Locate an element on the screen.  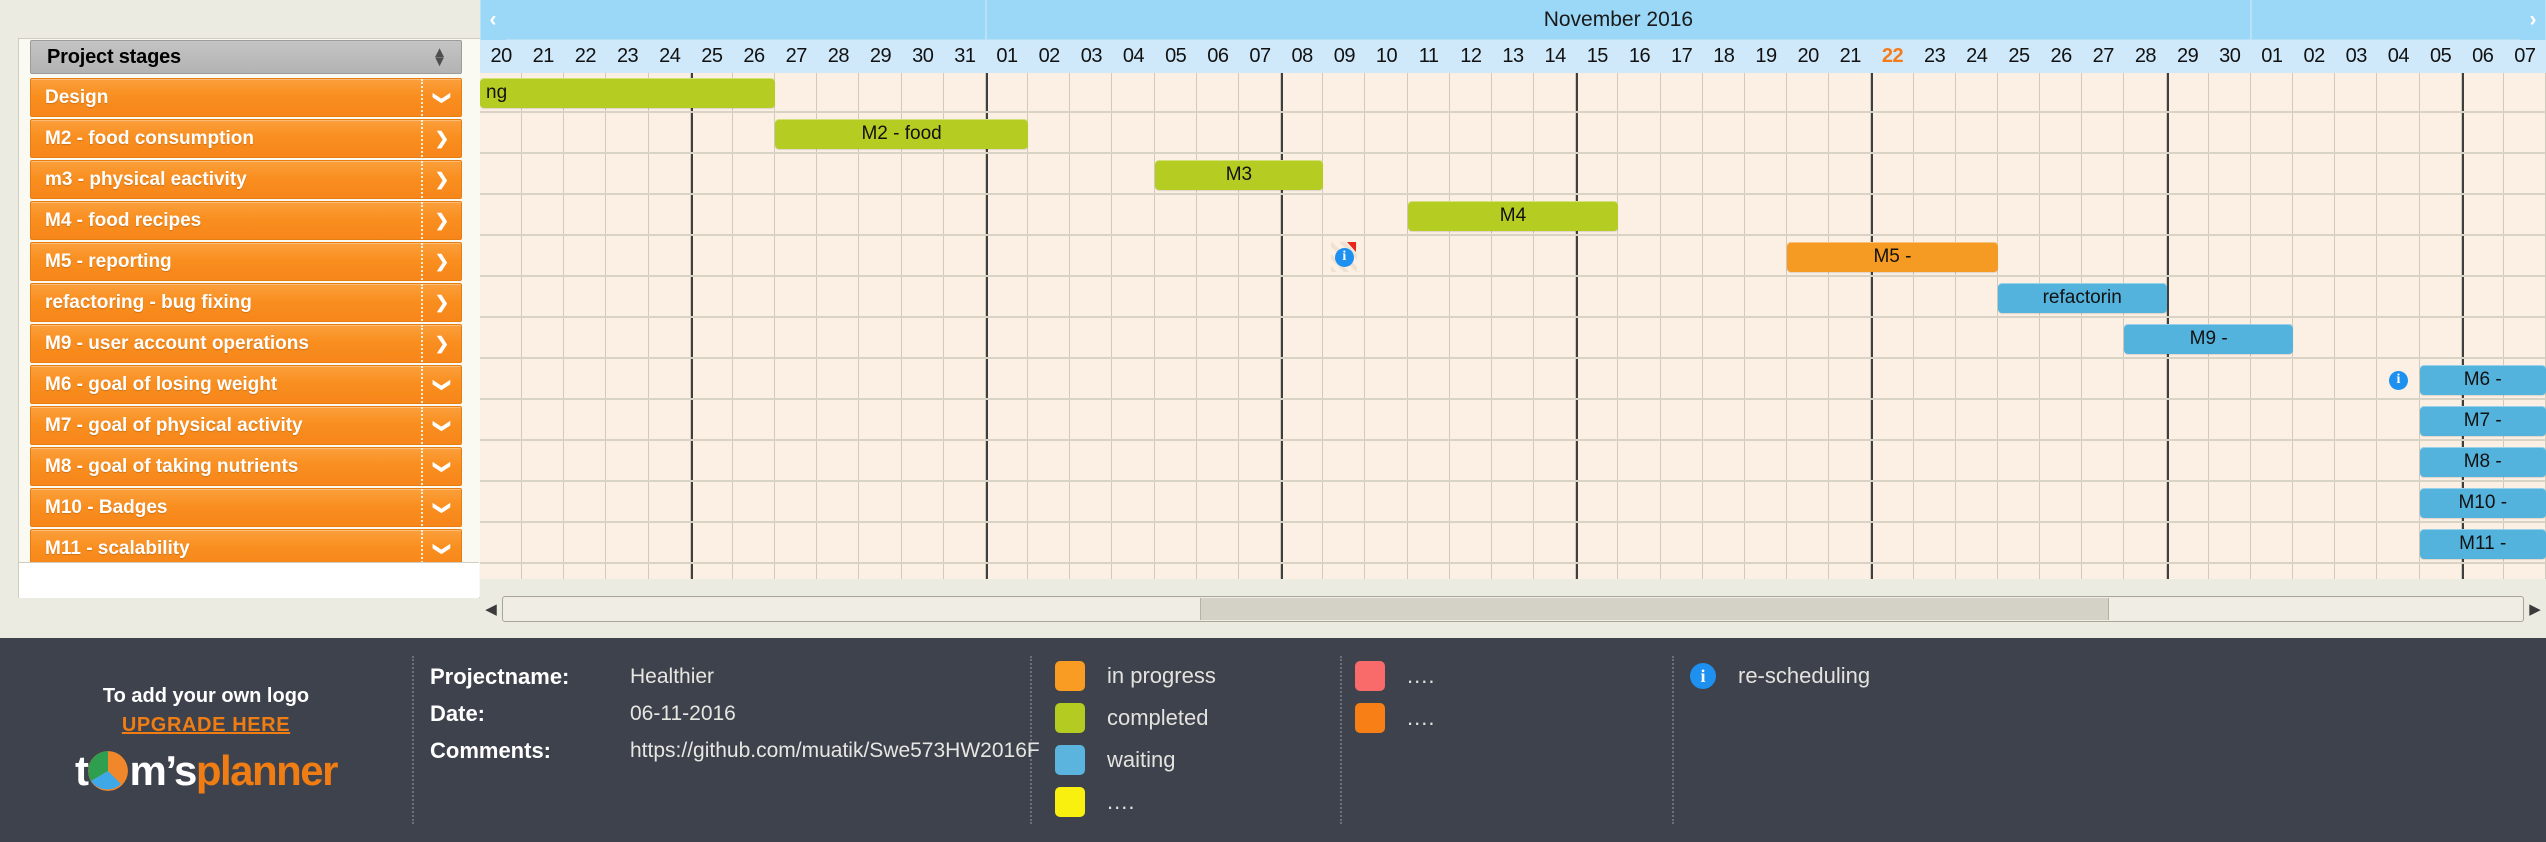
gantt-bar-label: M10 - is located at coordinates (2483, 502).